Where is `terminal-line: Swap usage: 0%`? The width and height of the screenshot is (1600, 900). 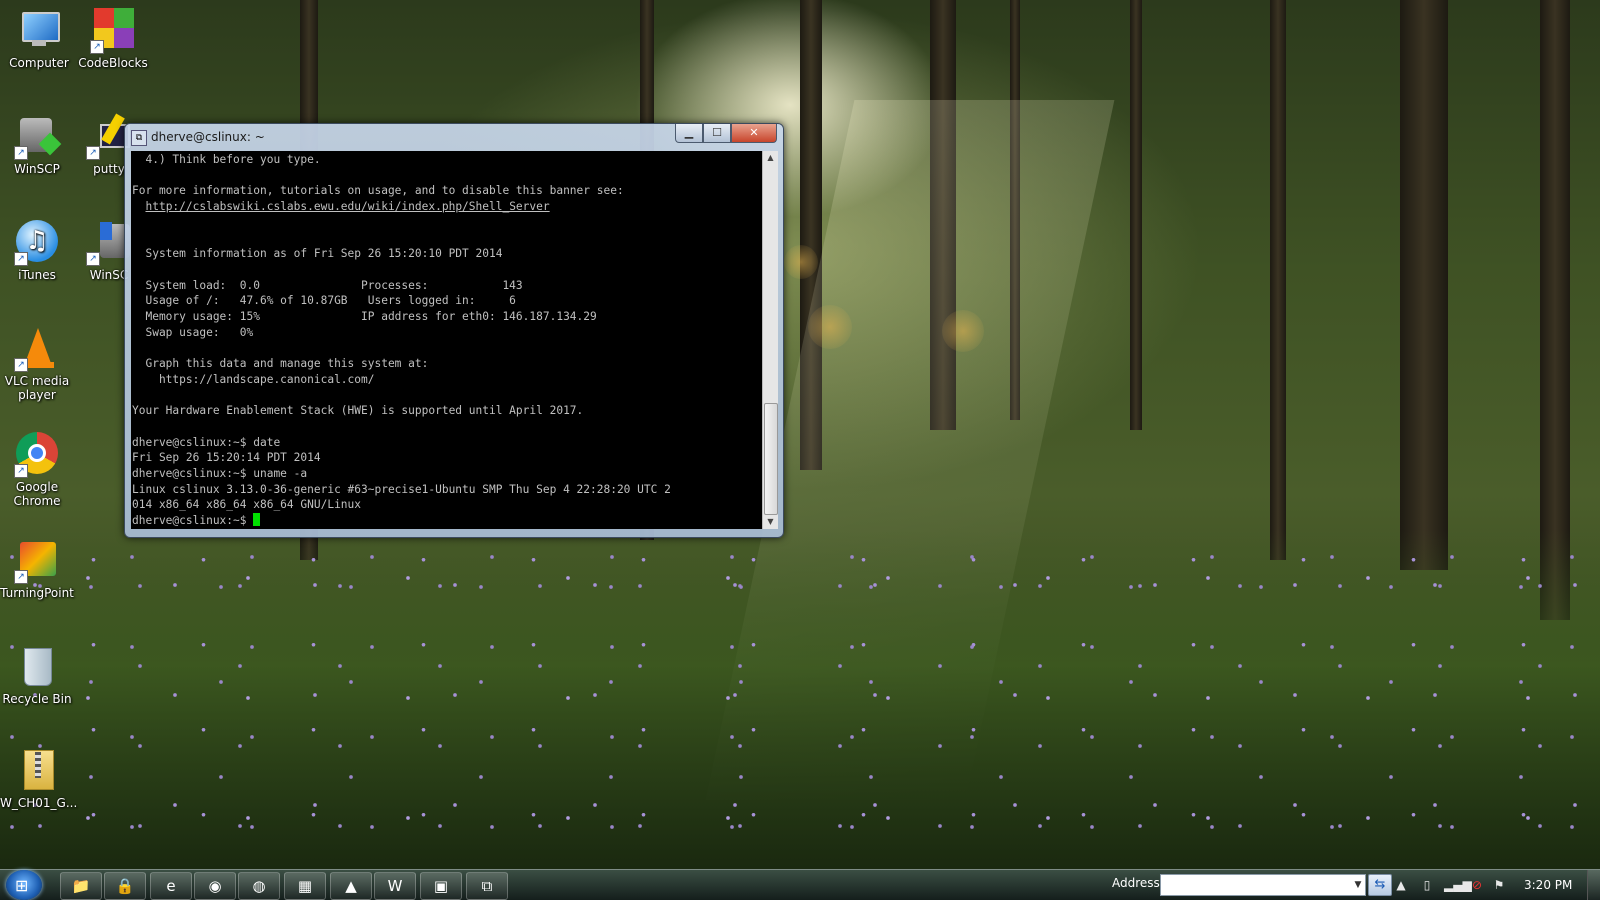 terminal-line: Swap usage: 0% is located at coordinates (193, 332).